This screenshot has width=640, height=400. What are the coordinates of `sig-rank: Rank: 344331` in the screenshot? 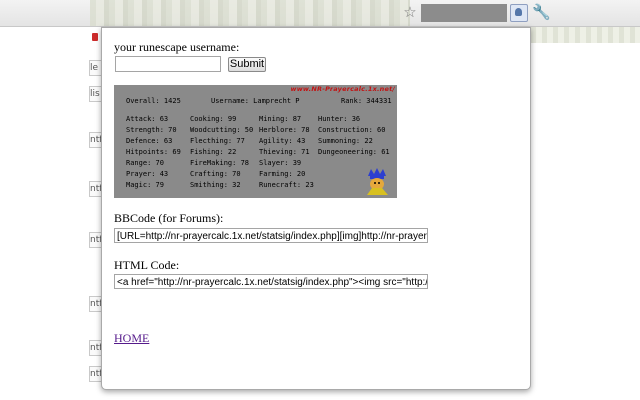 It's located at (366, 101).